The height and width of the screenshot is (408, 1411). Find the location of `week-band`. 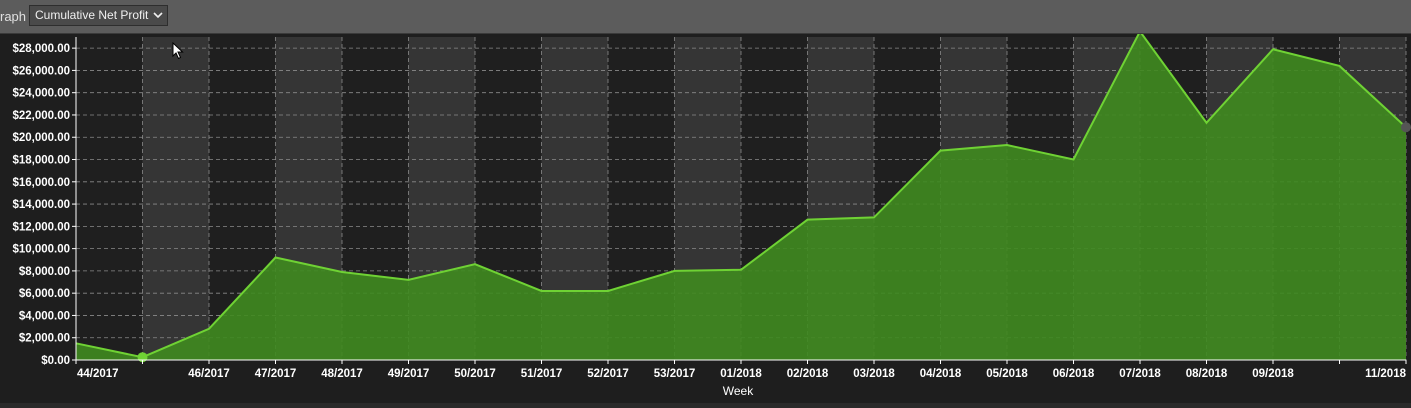

week-band is located at coordinates (176, 198).